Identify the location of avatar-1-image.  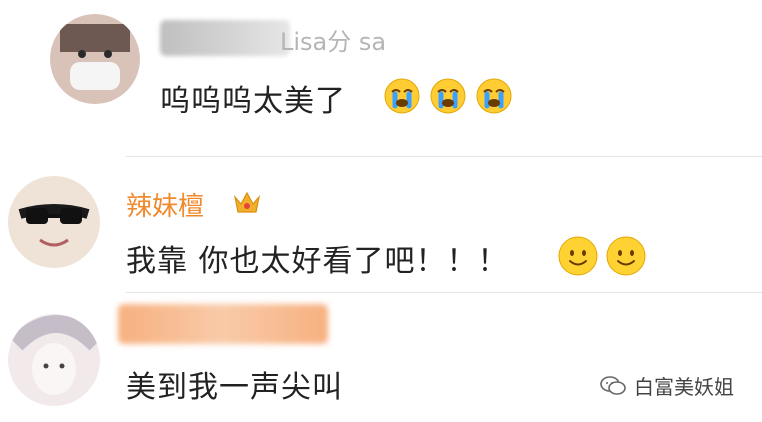
(95, 59).